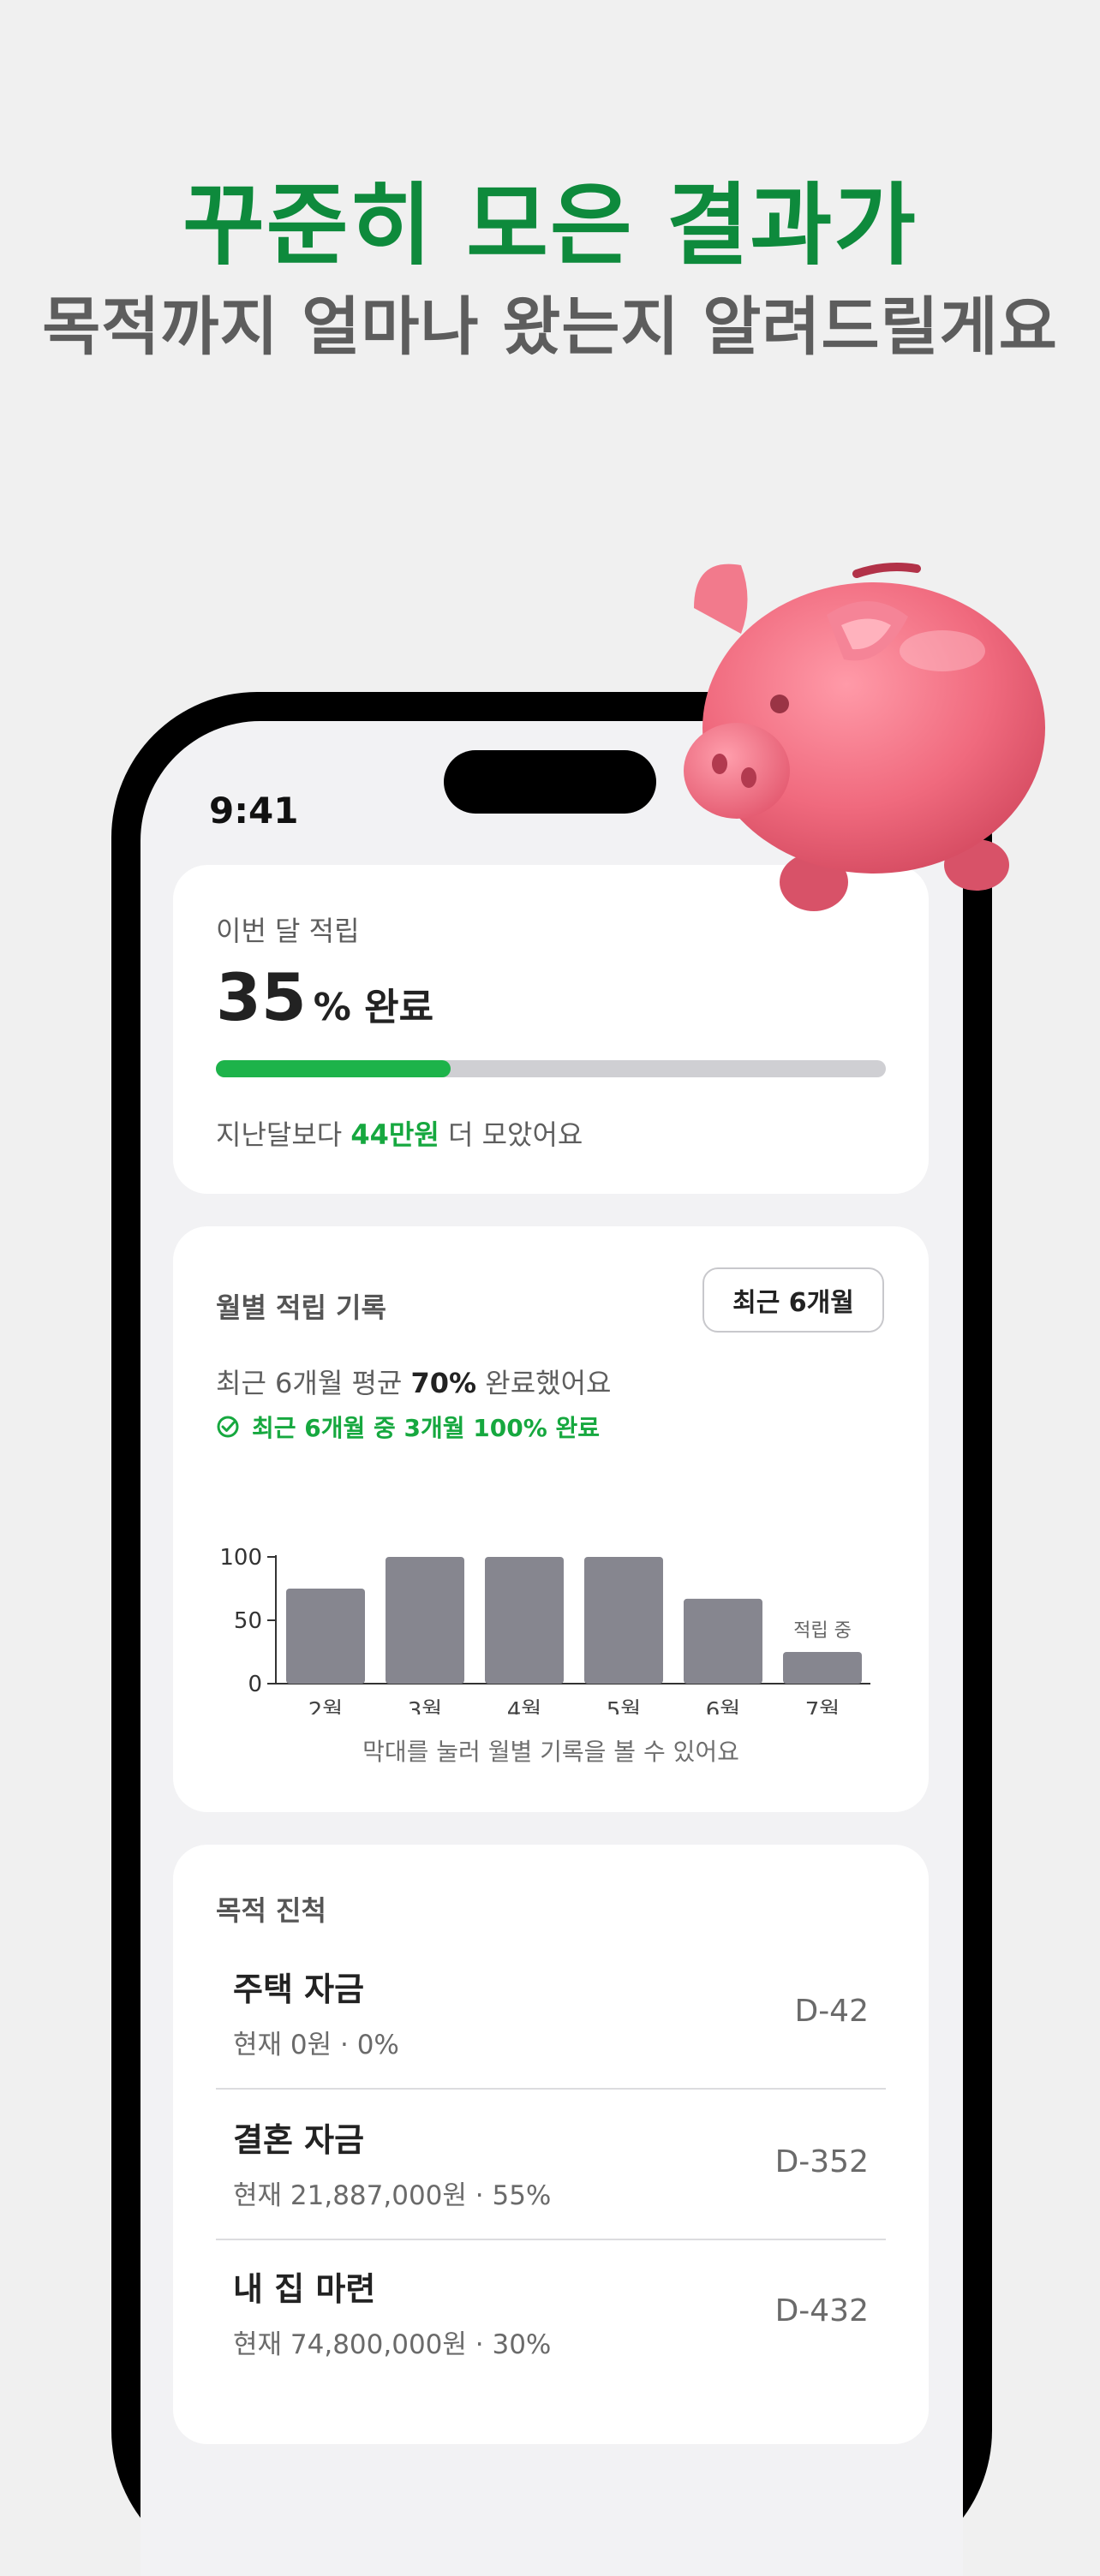 Image resolution: width=1100 pixels, height=2576 pixels. Describe the element at coordinates (425, 1706) in the screenshot. I see `x-tick-label: 3월` at that location.